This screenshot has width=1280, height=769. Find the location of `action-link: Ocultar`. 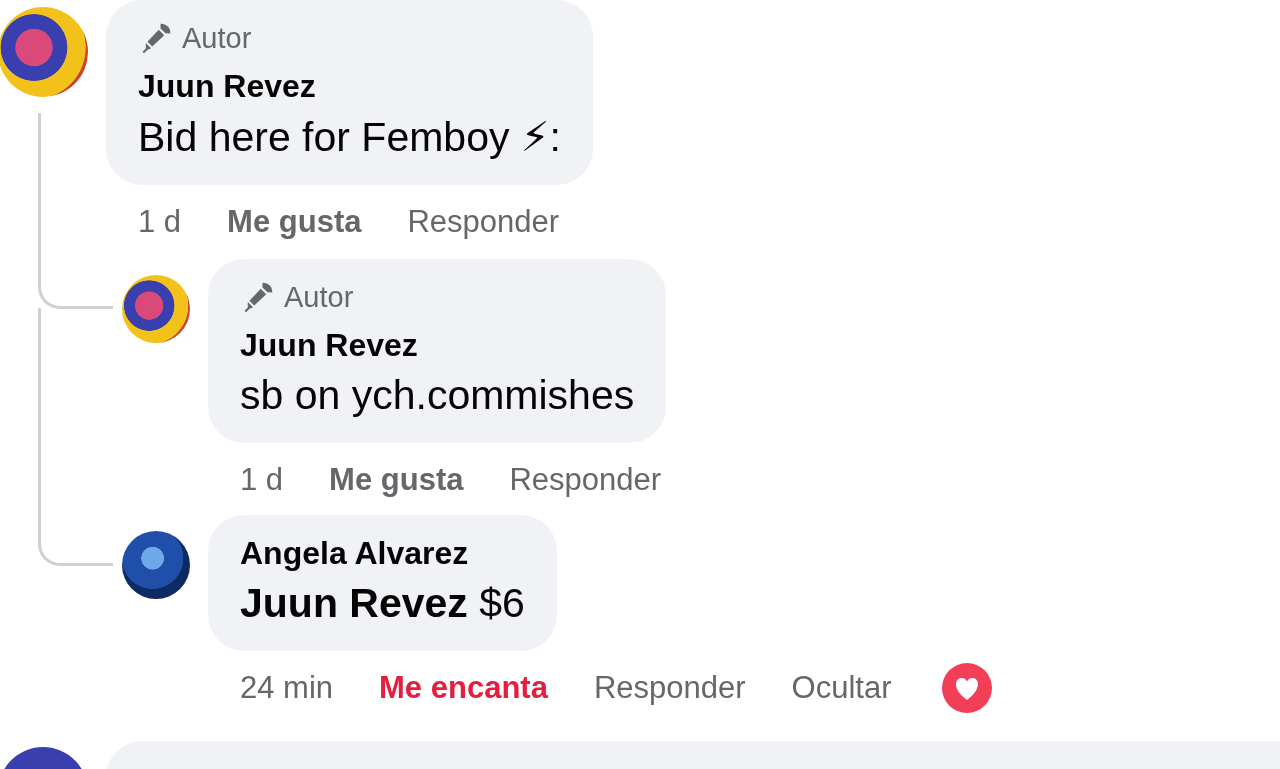

action-link: Ocultar is located at coordinates (841, 688).